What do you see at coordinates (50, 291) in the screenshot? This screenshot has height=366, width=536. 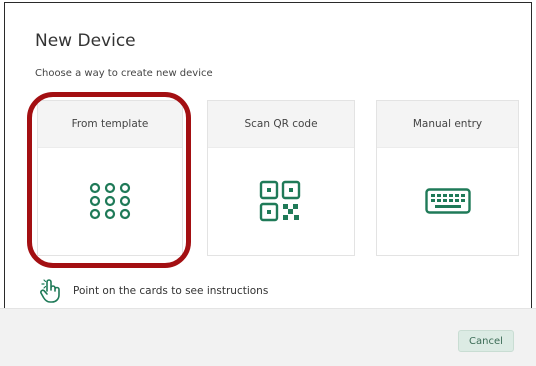 I see `pointer-hand-icon` at bounding box center [50, 291].